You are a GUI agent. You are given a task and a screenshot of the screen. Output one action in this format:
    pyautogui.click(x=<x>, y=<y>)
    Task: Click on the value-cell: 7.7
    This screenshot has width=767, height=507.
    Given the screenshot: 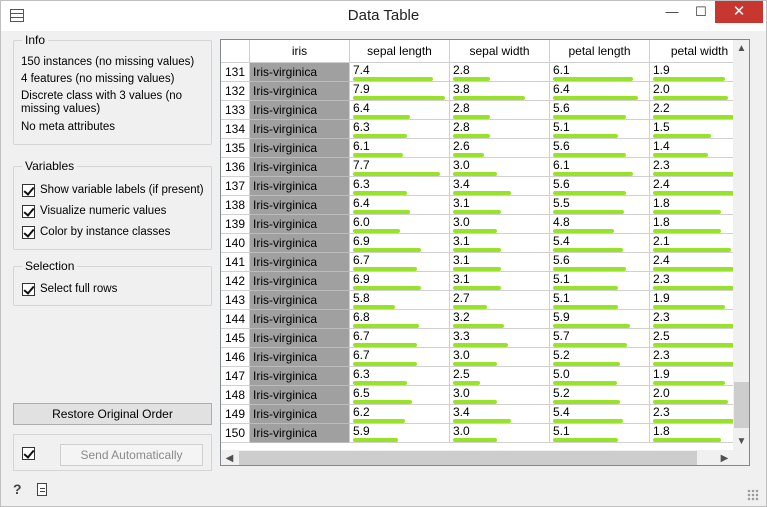 What is the action you would take?
    pyautogui.click(x=400, y=167)
    